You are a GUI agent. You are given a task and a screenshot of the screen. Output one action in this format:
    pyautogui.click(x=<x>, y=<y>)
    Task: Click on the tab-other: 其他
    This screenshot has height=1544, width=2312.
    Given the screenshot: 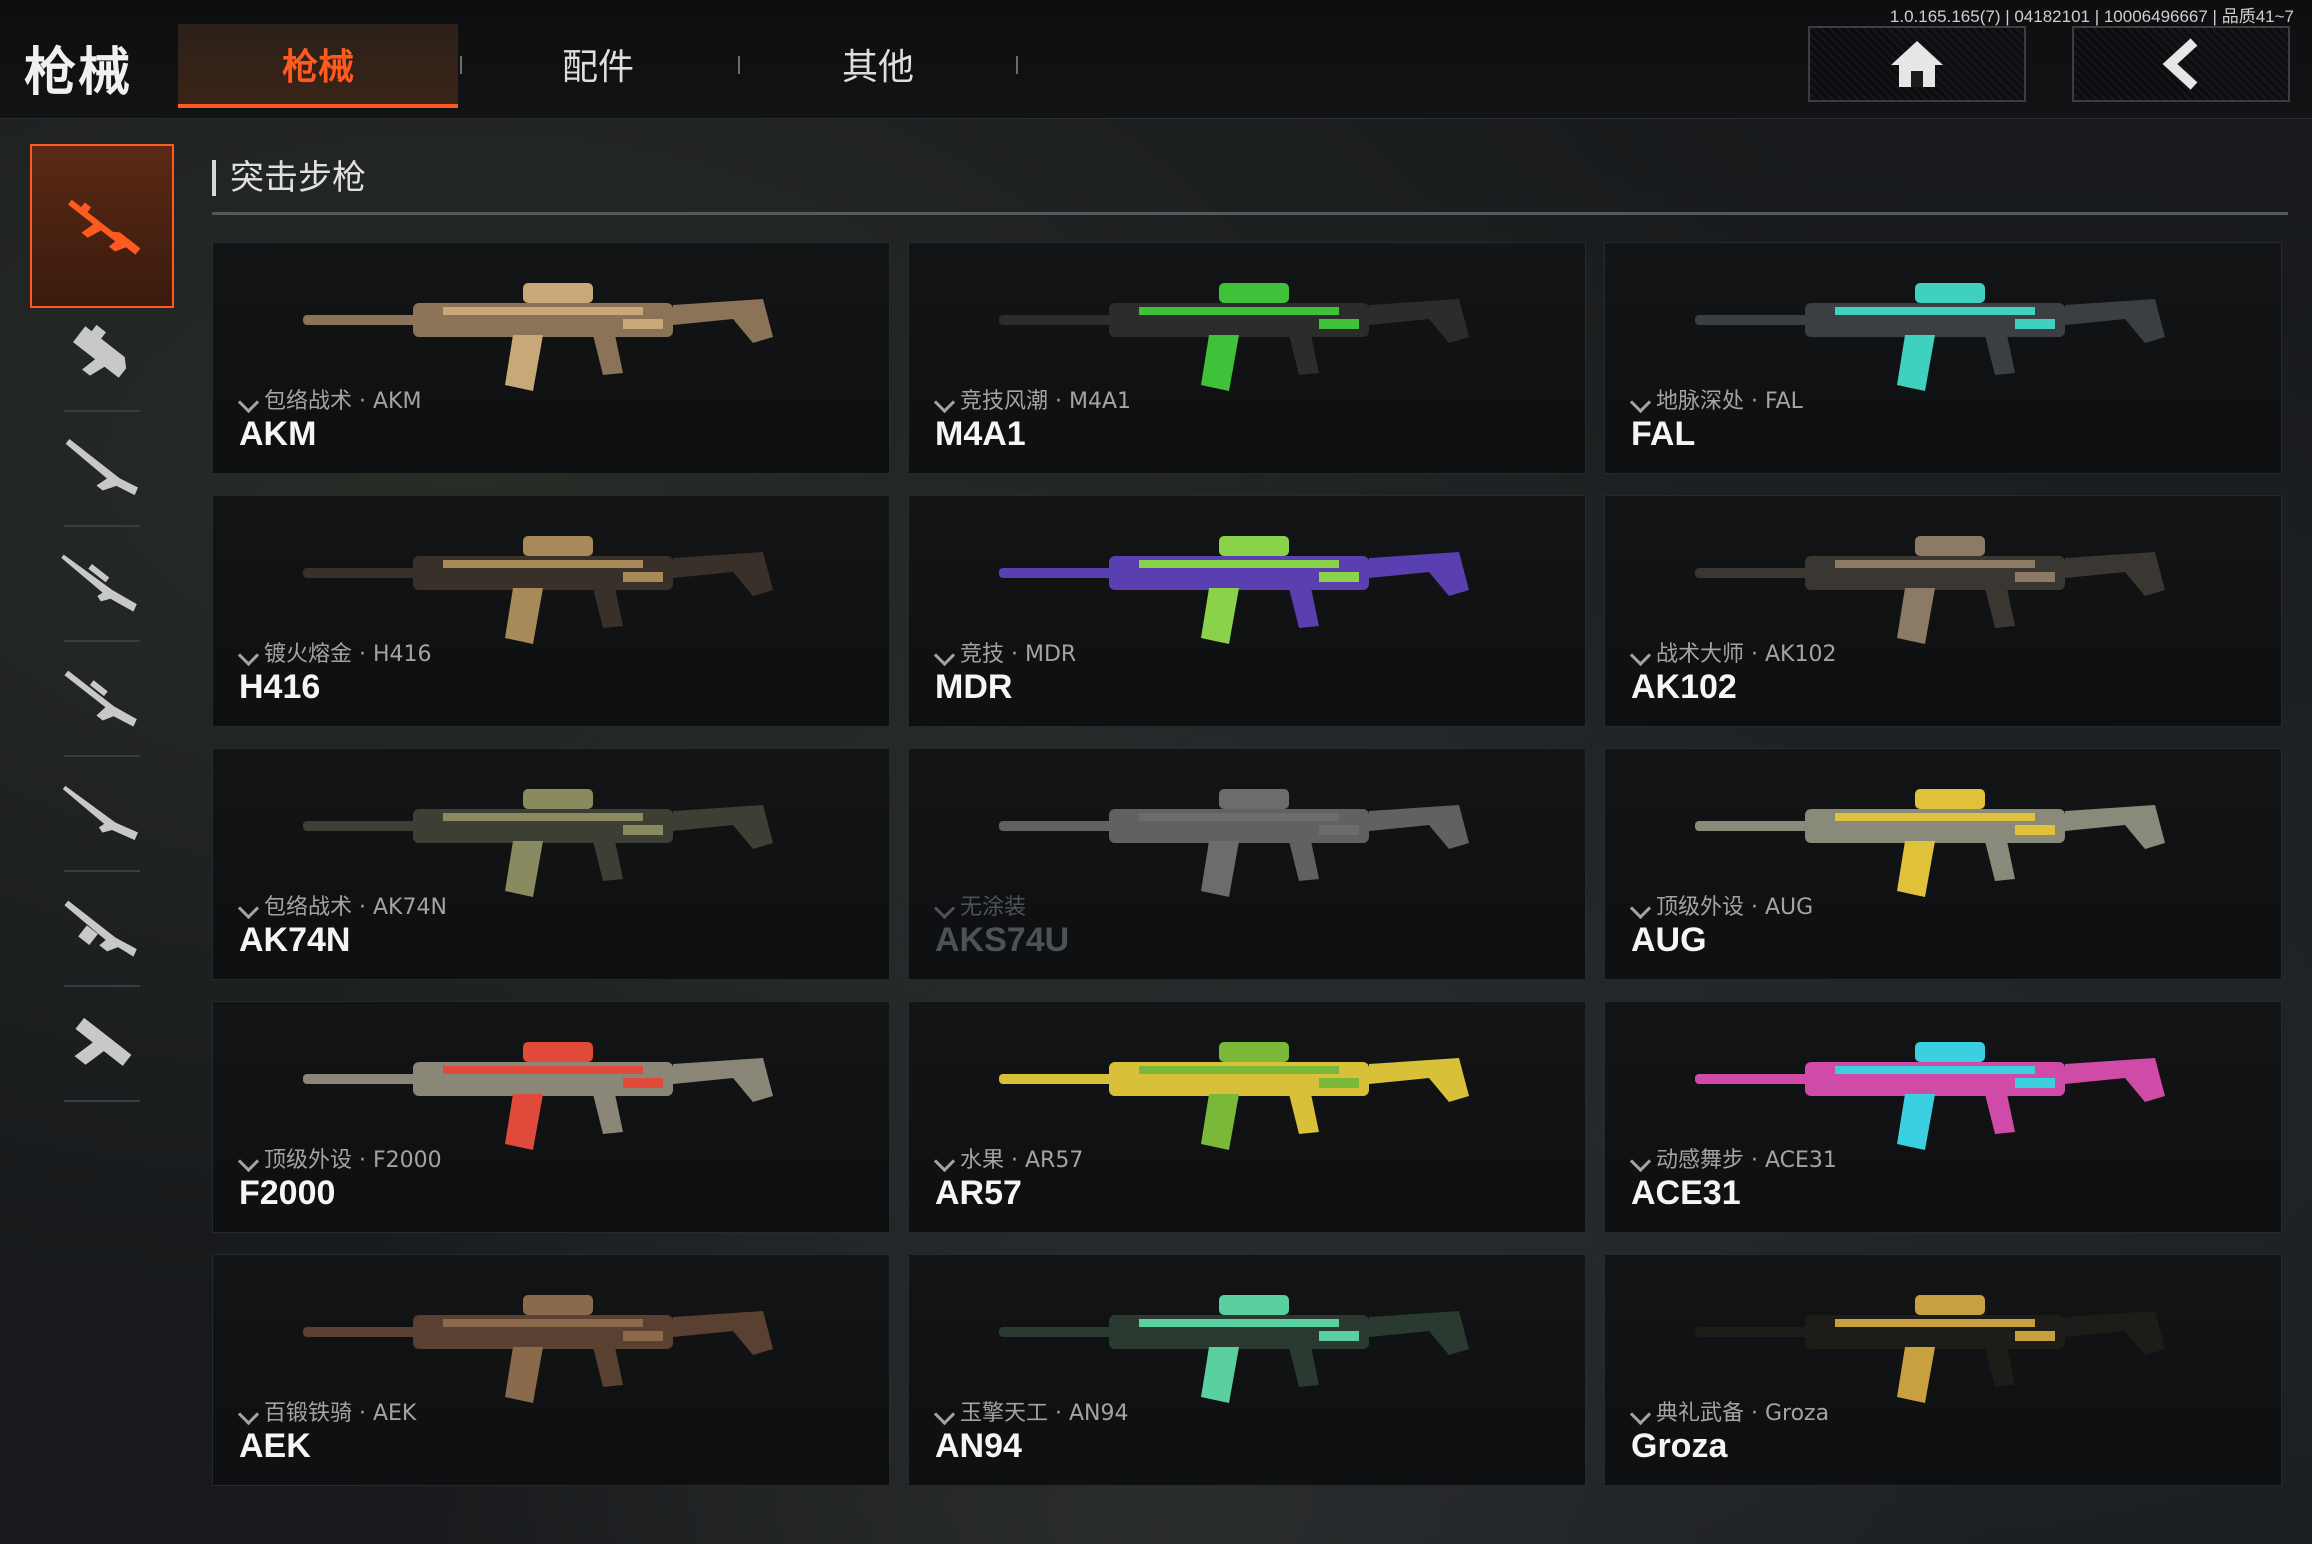 What is the action you would take?
    pyautogui.click(x=878, y=64)
    